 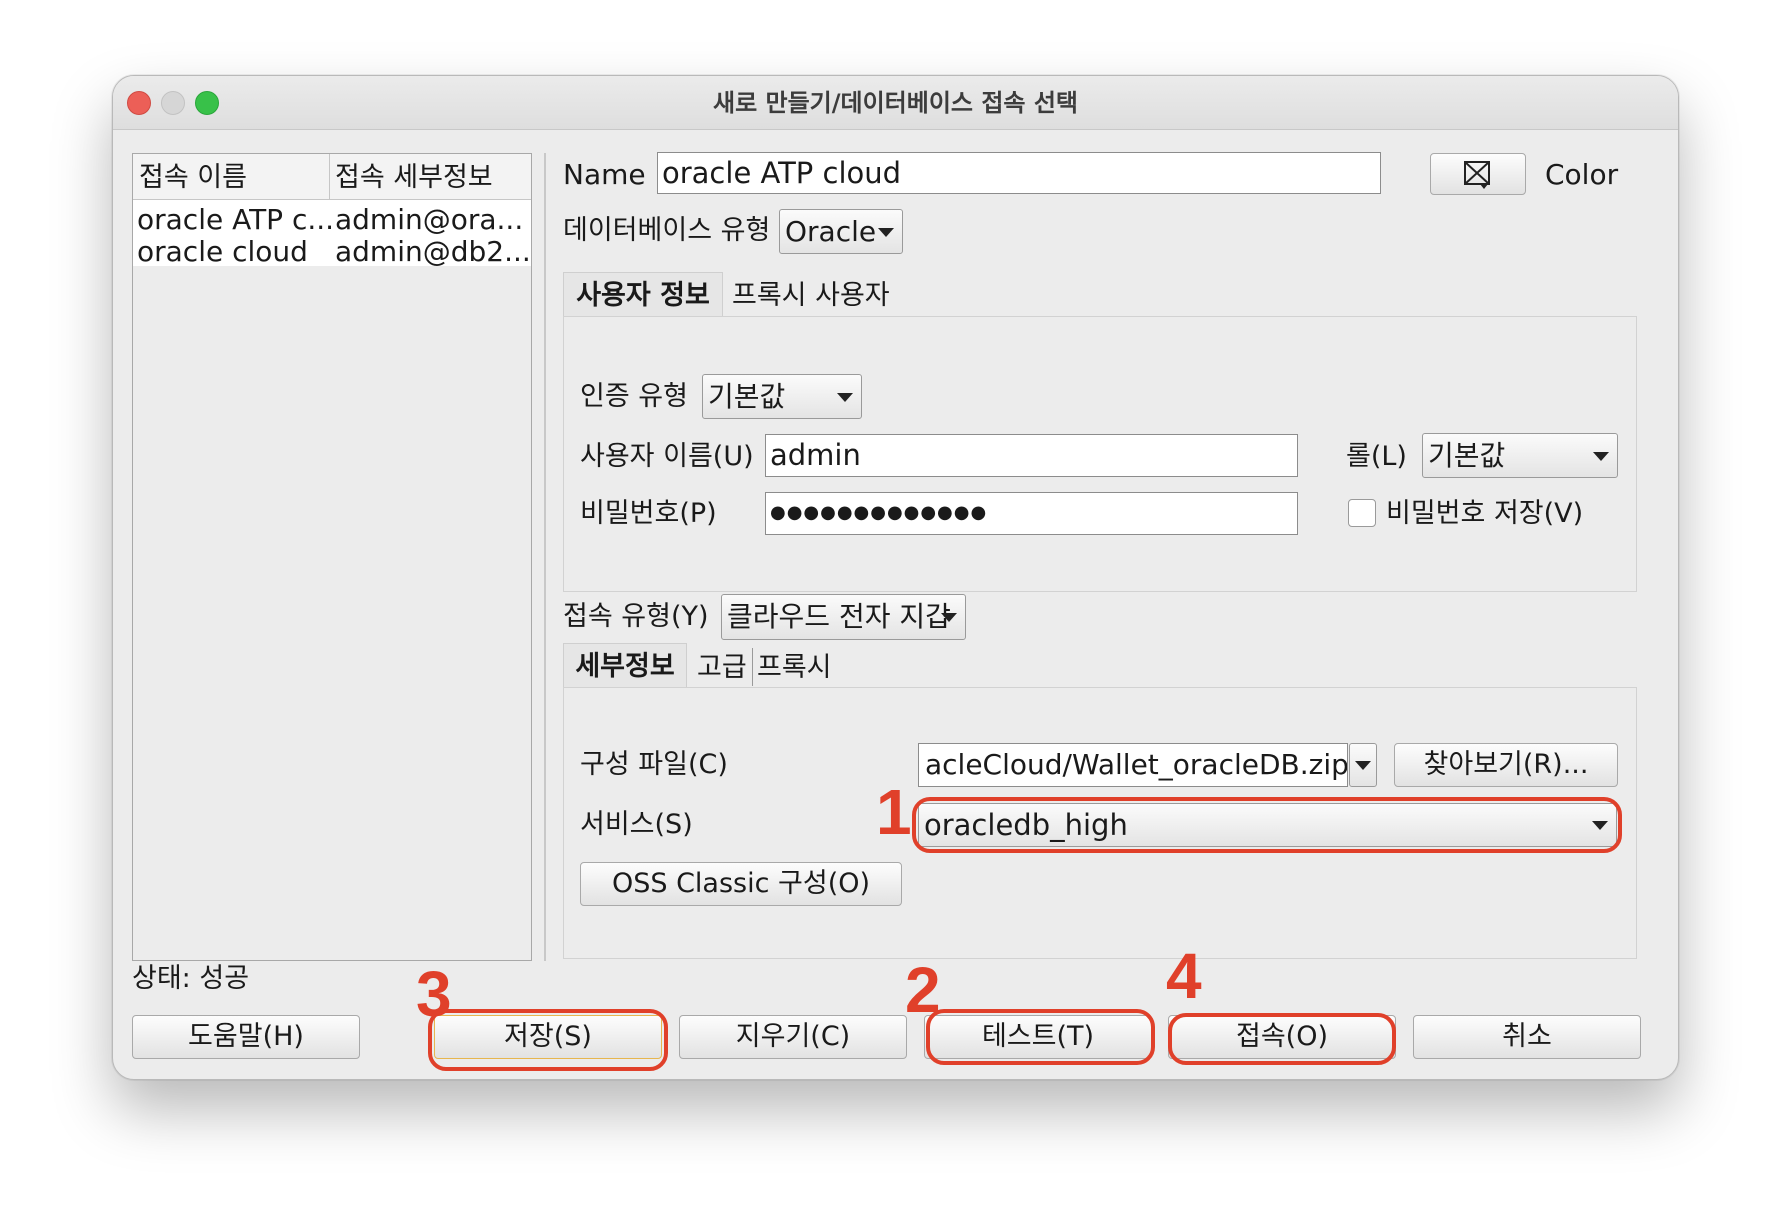 What do you see at coordinates (548, 1037) in the screenshot?
I see `save-button: 저장(S)` at bounding box center [548, 1037].